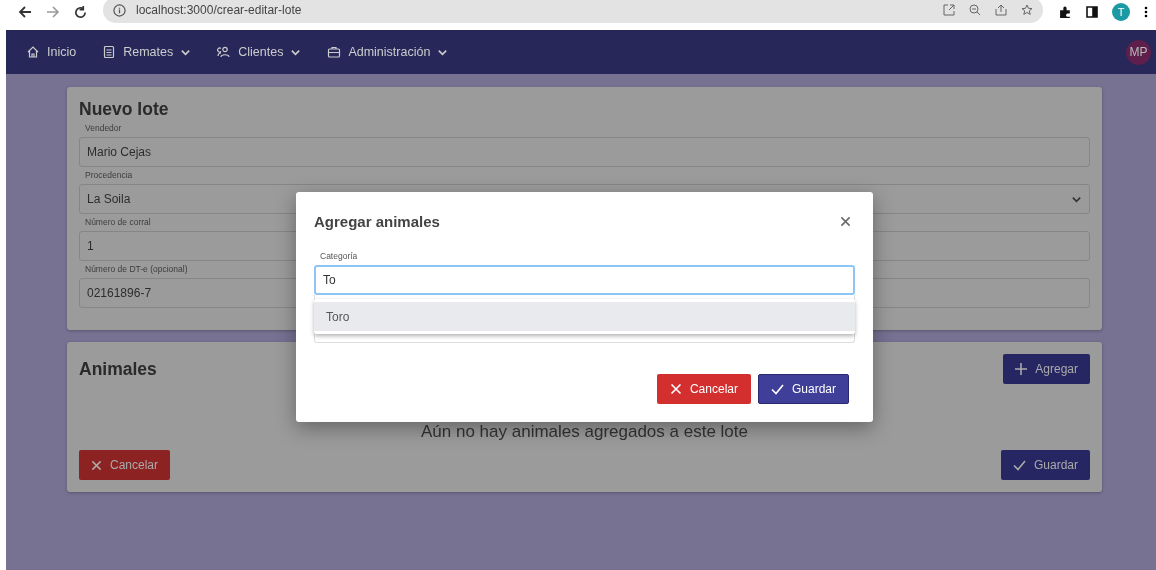 This screenshot has width=1156, height=570. I want to click on back-icon, so click(25, 12).